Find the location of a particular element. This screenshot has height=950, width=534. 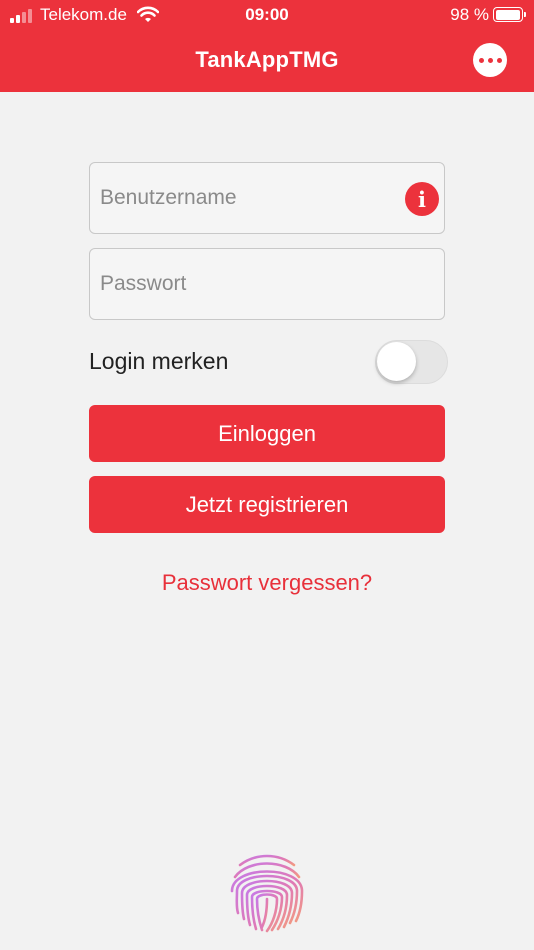

login-button: Einloggen is located at coordinates (267, 433).